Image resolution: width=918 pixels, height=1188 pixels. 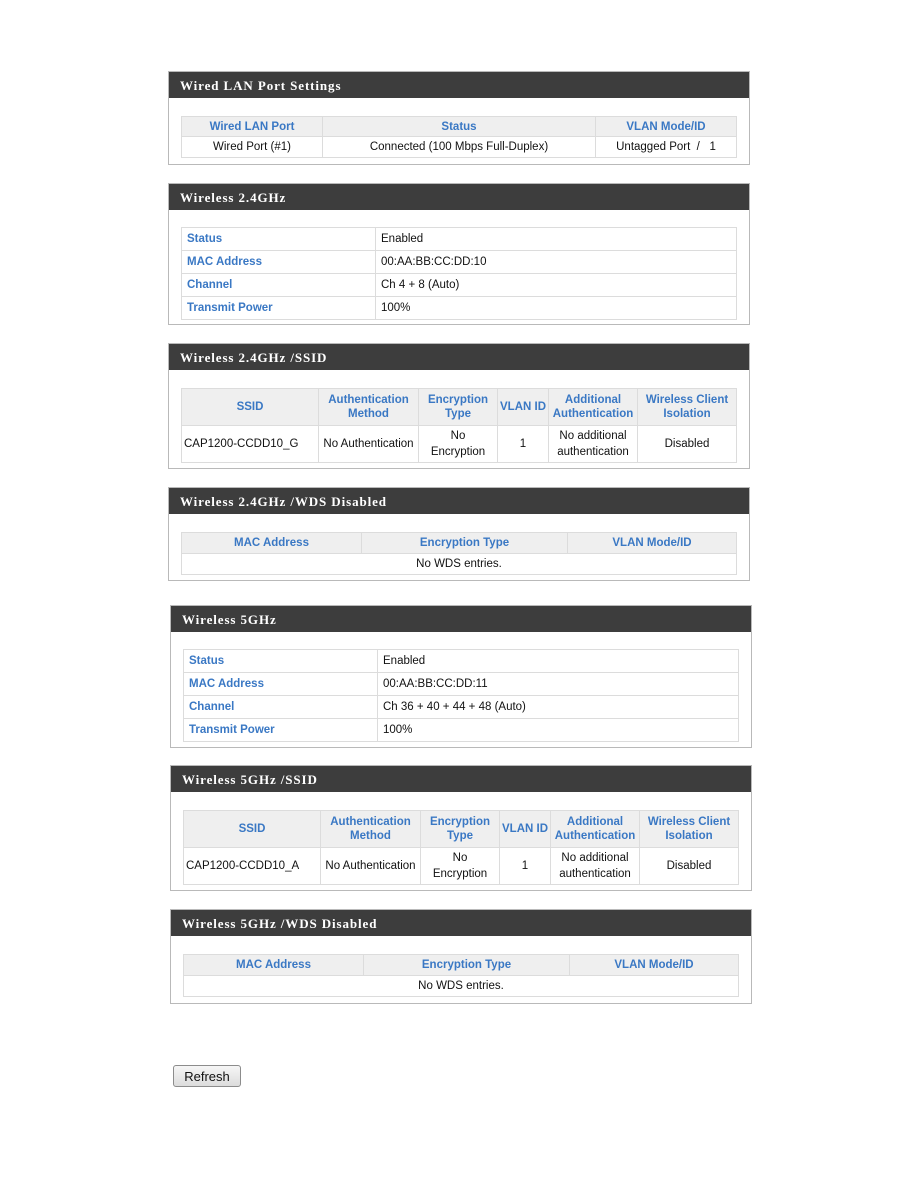 What do you see at coordinates (558, 707) in the screenshot?
I see `channel-value: Ch 36 + 40 + 44 + 48 (Auto)` at bounding box center [558, 707].